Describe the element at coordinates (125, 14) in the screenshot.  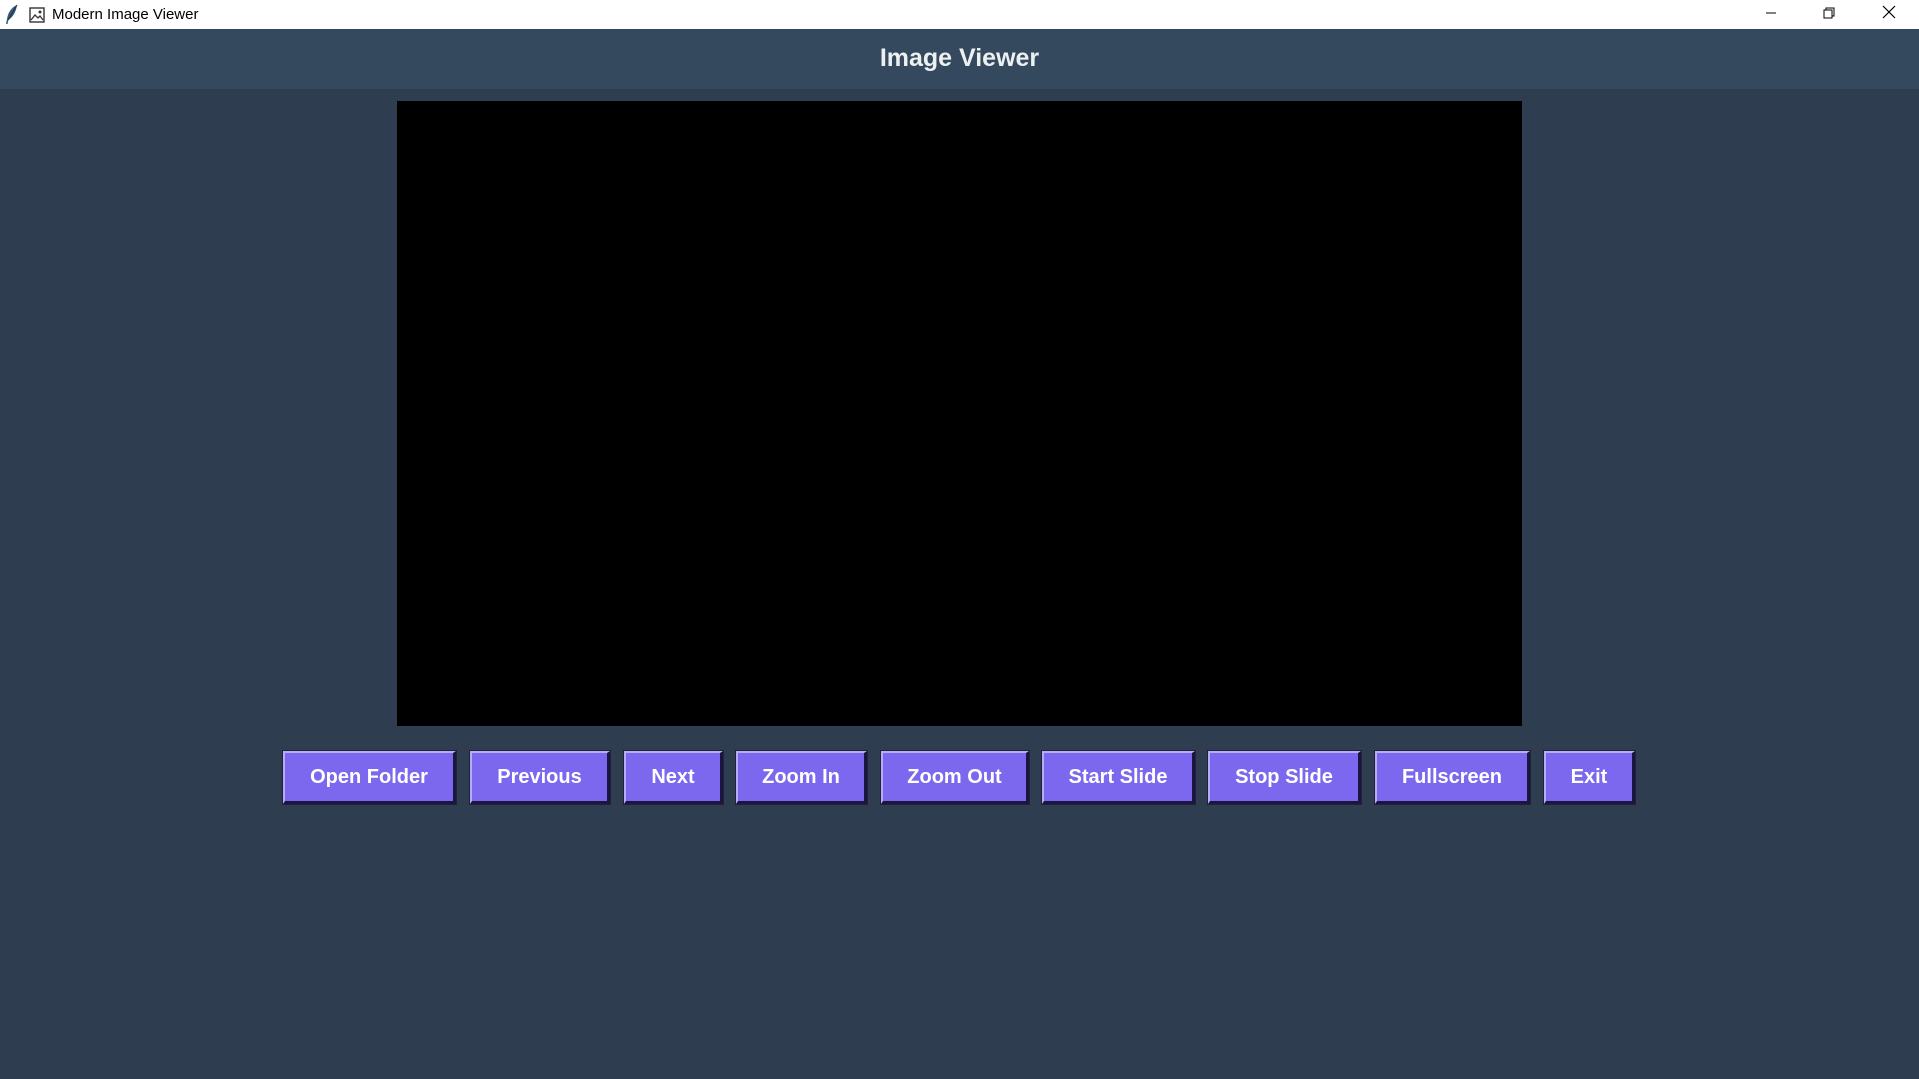
I see `window-title: Modern Image Viewer` at that location.